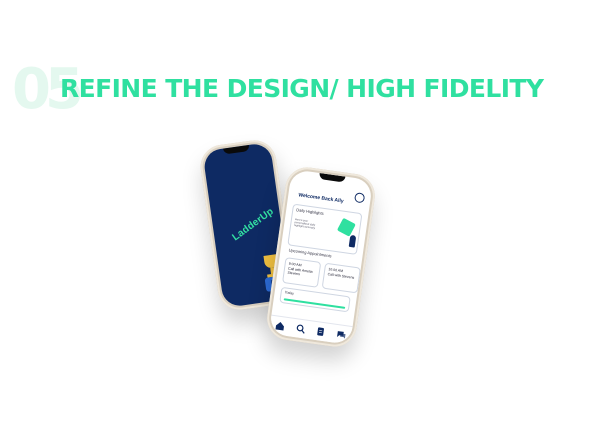  Describe the element at coordinates (280, 325) in the screenshot. I see `home-icon` at that location.